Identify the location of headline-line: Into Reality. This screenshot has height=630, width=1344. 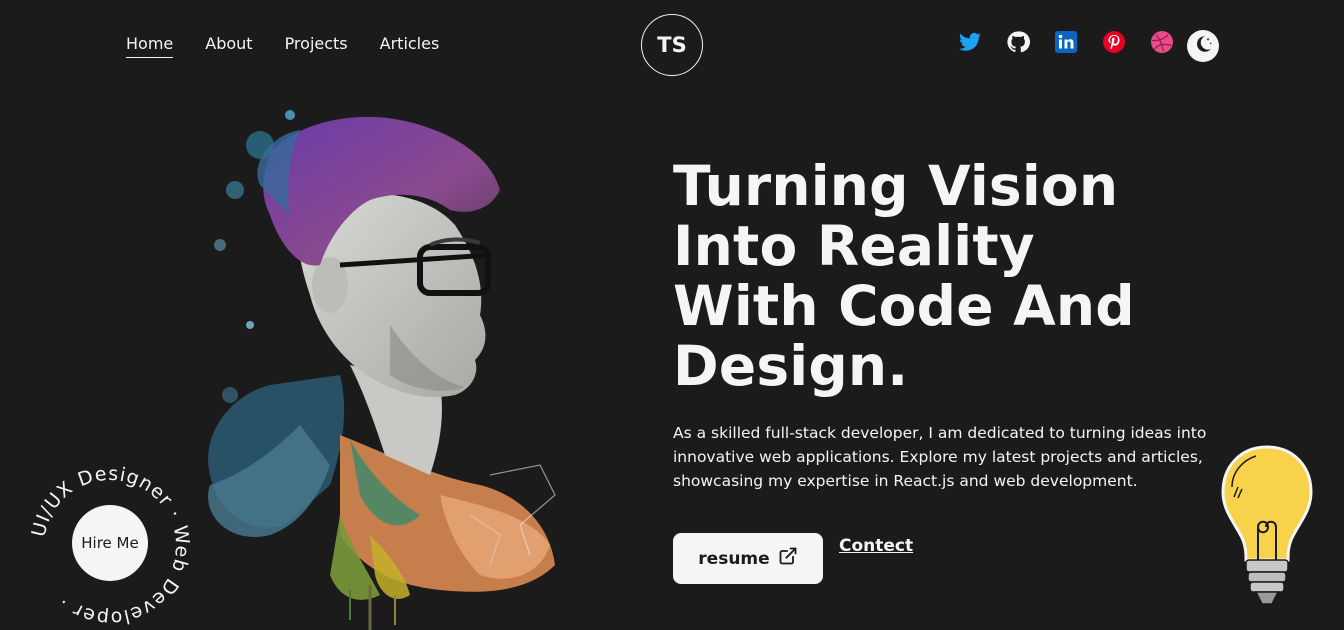
(854, 246).